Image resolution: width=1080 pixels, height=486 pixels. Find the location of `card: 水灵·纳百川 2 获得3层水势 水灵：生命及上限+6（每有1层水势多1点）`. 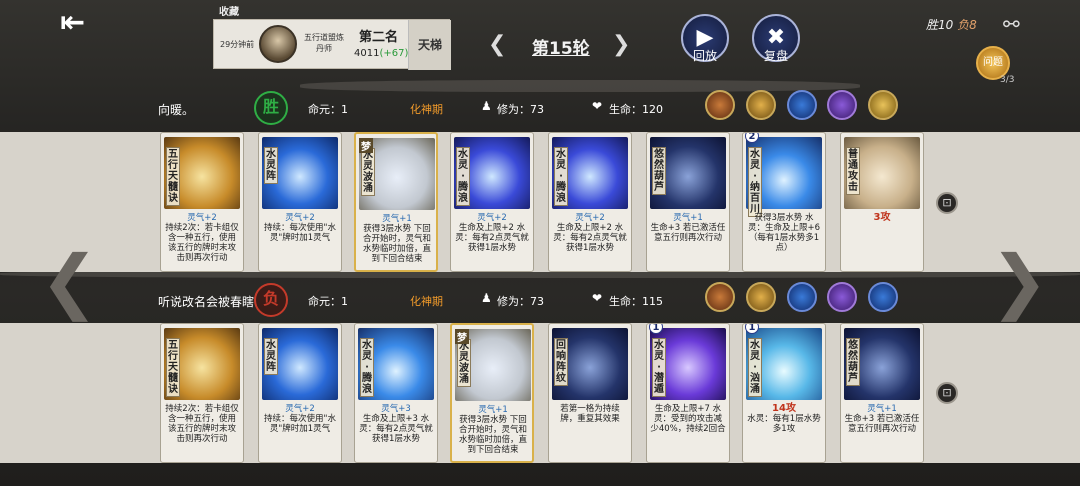

card: 水灵·纳百川 2 获得3层水势 水灵：生命及上限+6（每有1层水势多1点） is located at coordinates (784, 202).